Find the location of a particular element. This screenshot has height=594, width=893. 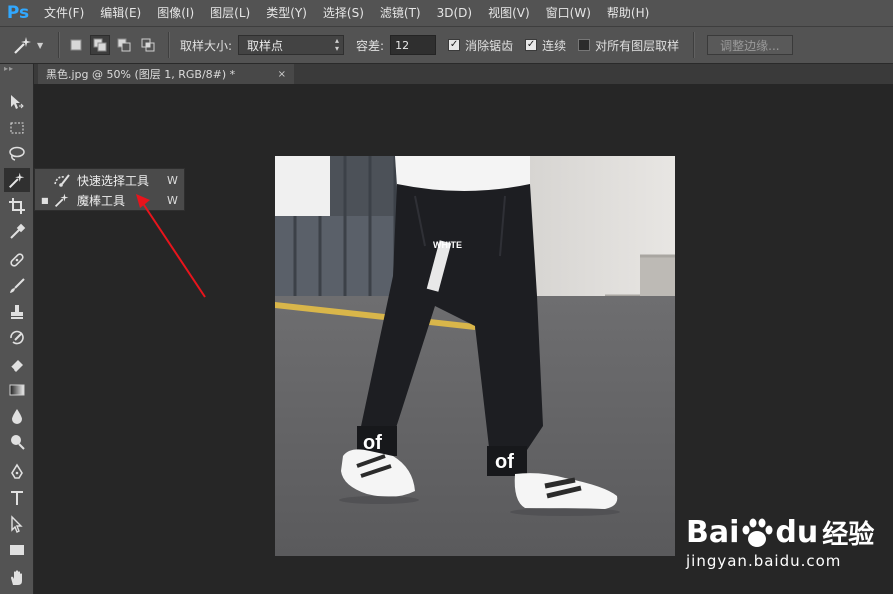

intersect-selection-button is located at coordinates (148, 45).